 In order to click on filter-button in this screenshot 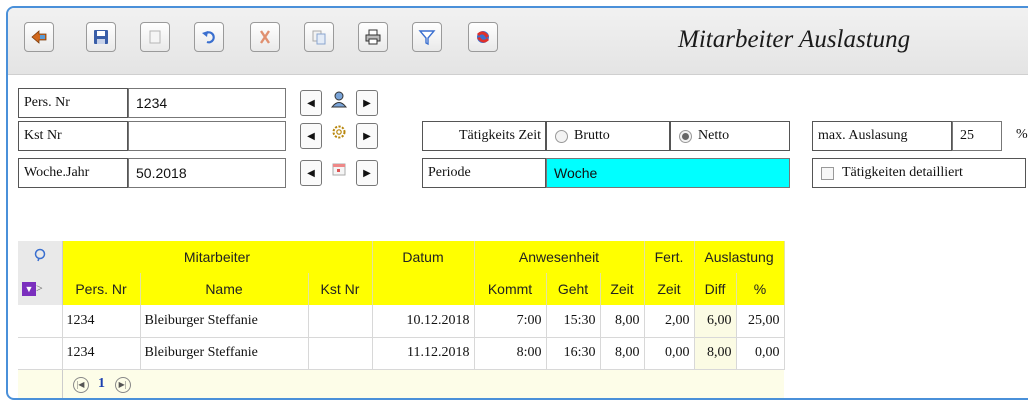, I will do `click(427, 37)`.